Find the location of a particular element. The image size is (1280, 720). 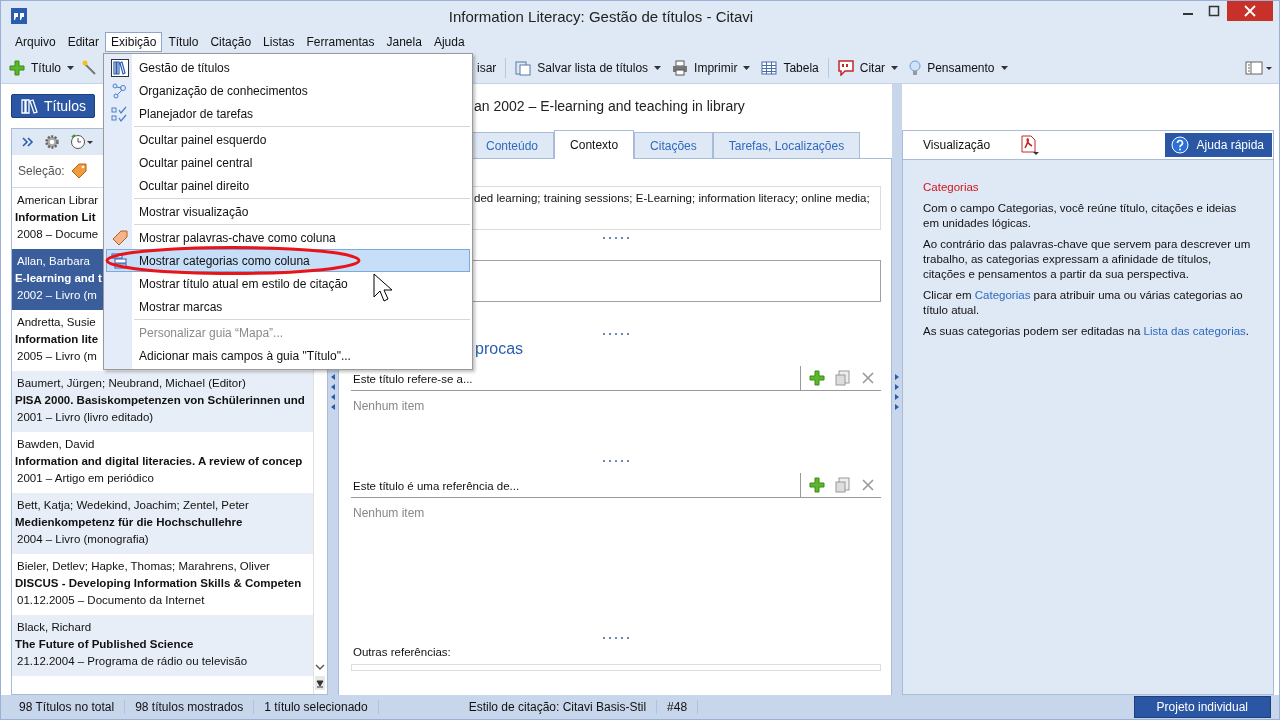

wand-icon is located at coordinates (90, 68).